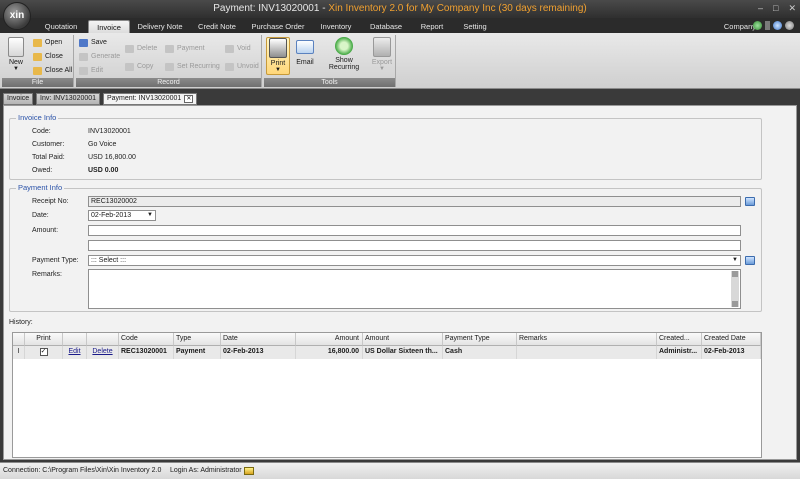  I want to click on close-icon: ✕, so click(792, 8).